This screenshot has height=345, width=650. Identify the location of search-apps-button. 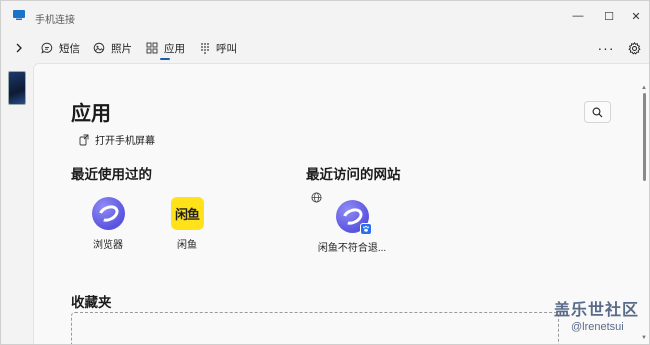
(597, 112).